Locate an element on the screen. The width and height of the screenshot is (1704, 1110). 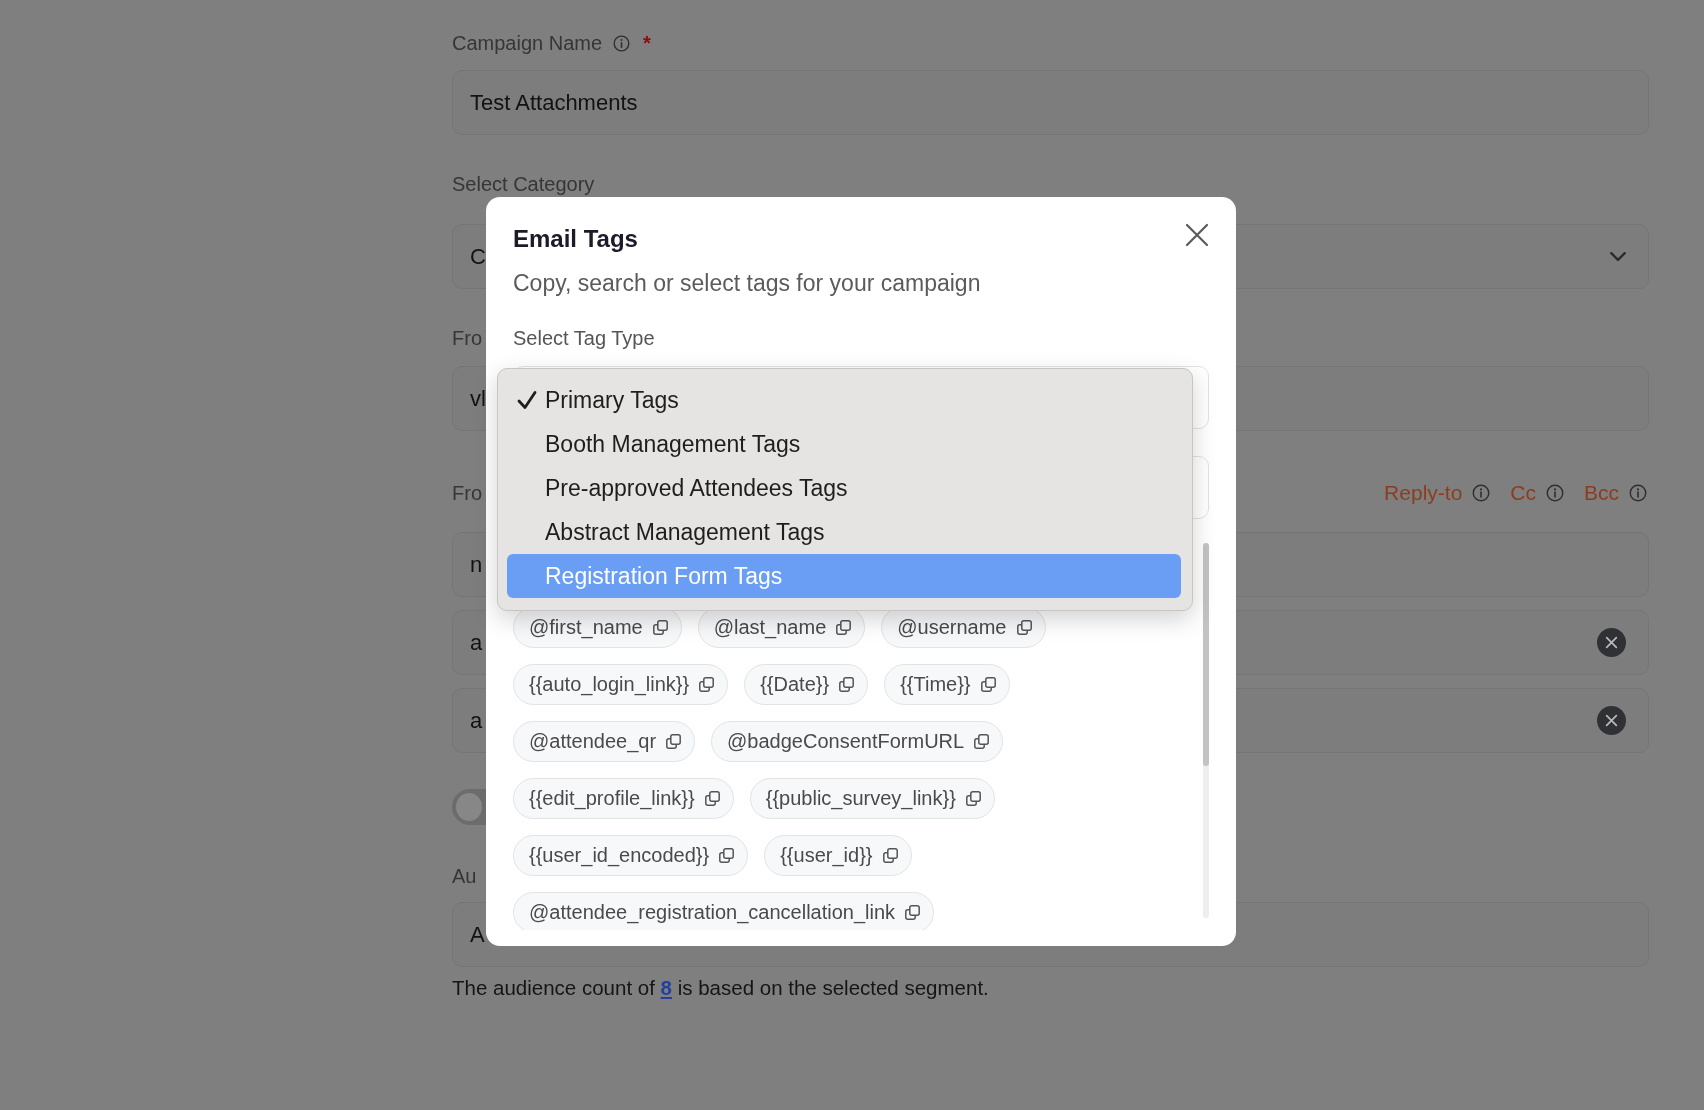
text-field: Test Attachments is located at coordinates (1050, 102).